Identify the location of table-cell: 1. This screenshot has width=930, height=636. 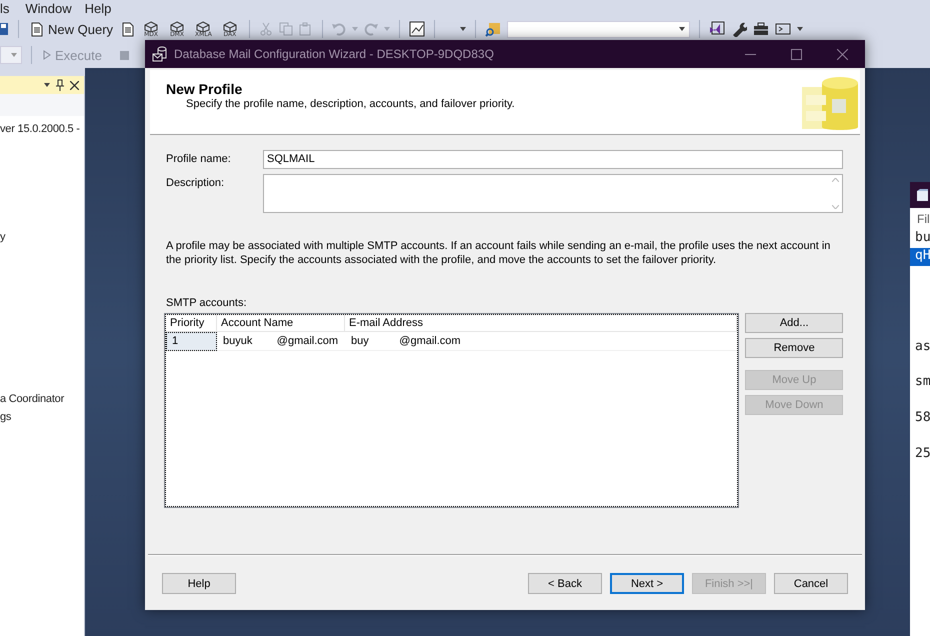
(191, 341).